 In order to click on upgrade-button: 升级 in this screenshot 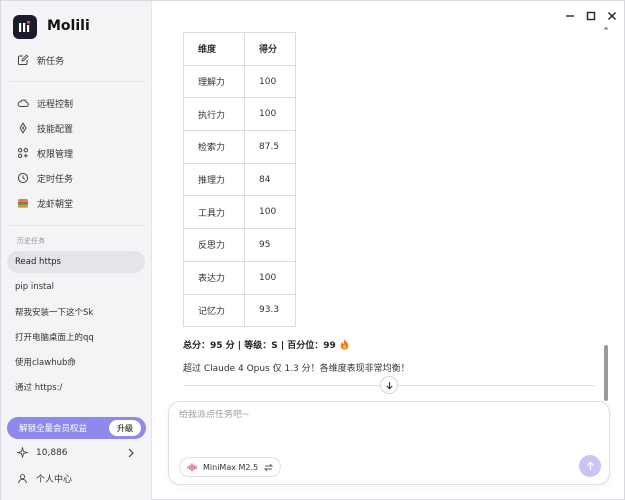, I will do `click(125, 428)`.